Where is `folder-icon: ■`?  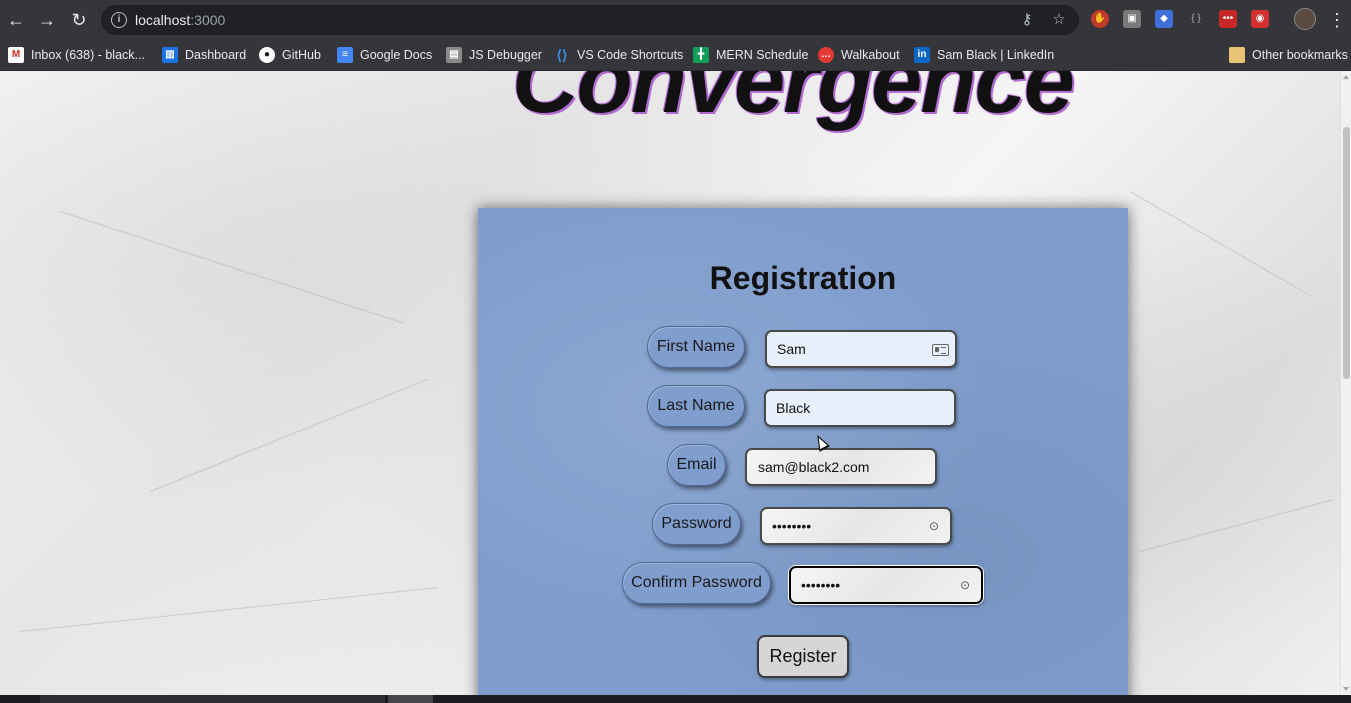
folder-icon: ■ is located at coordinates (1237, 55).